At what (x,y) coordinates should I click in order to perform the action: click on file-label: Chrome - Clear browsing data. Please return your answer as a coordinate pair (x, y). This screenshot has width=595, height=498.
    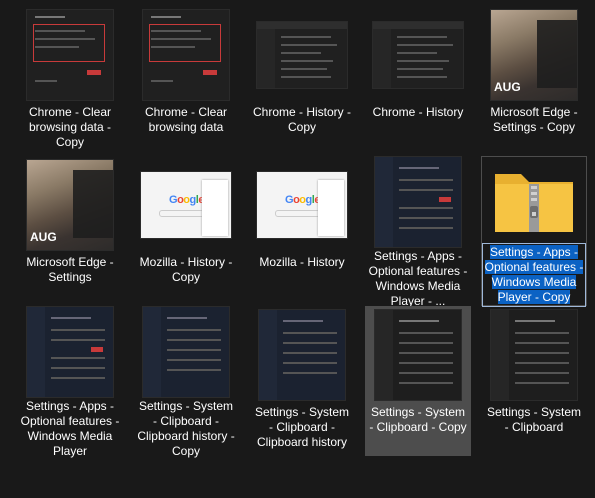
    Looking at the image, I should click on (186, 119).